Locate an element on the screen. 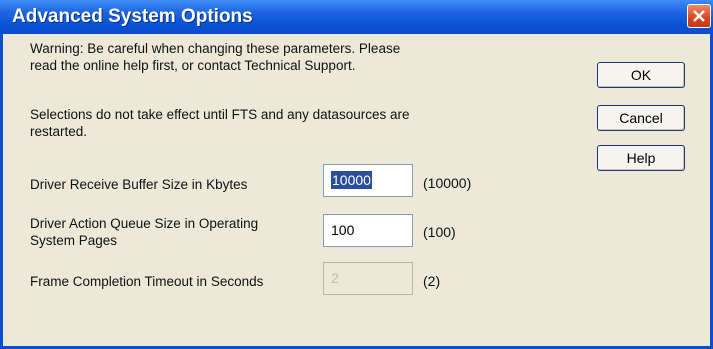  cancel-button: Cancel is located at coordinates (641, 118).